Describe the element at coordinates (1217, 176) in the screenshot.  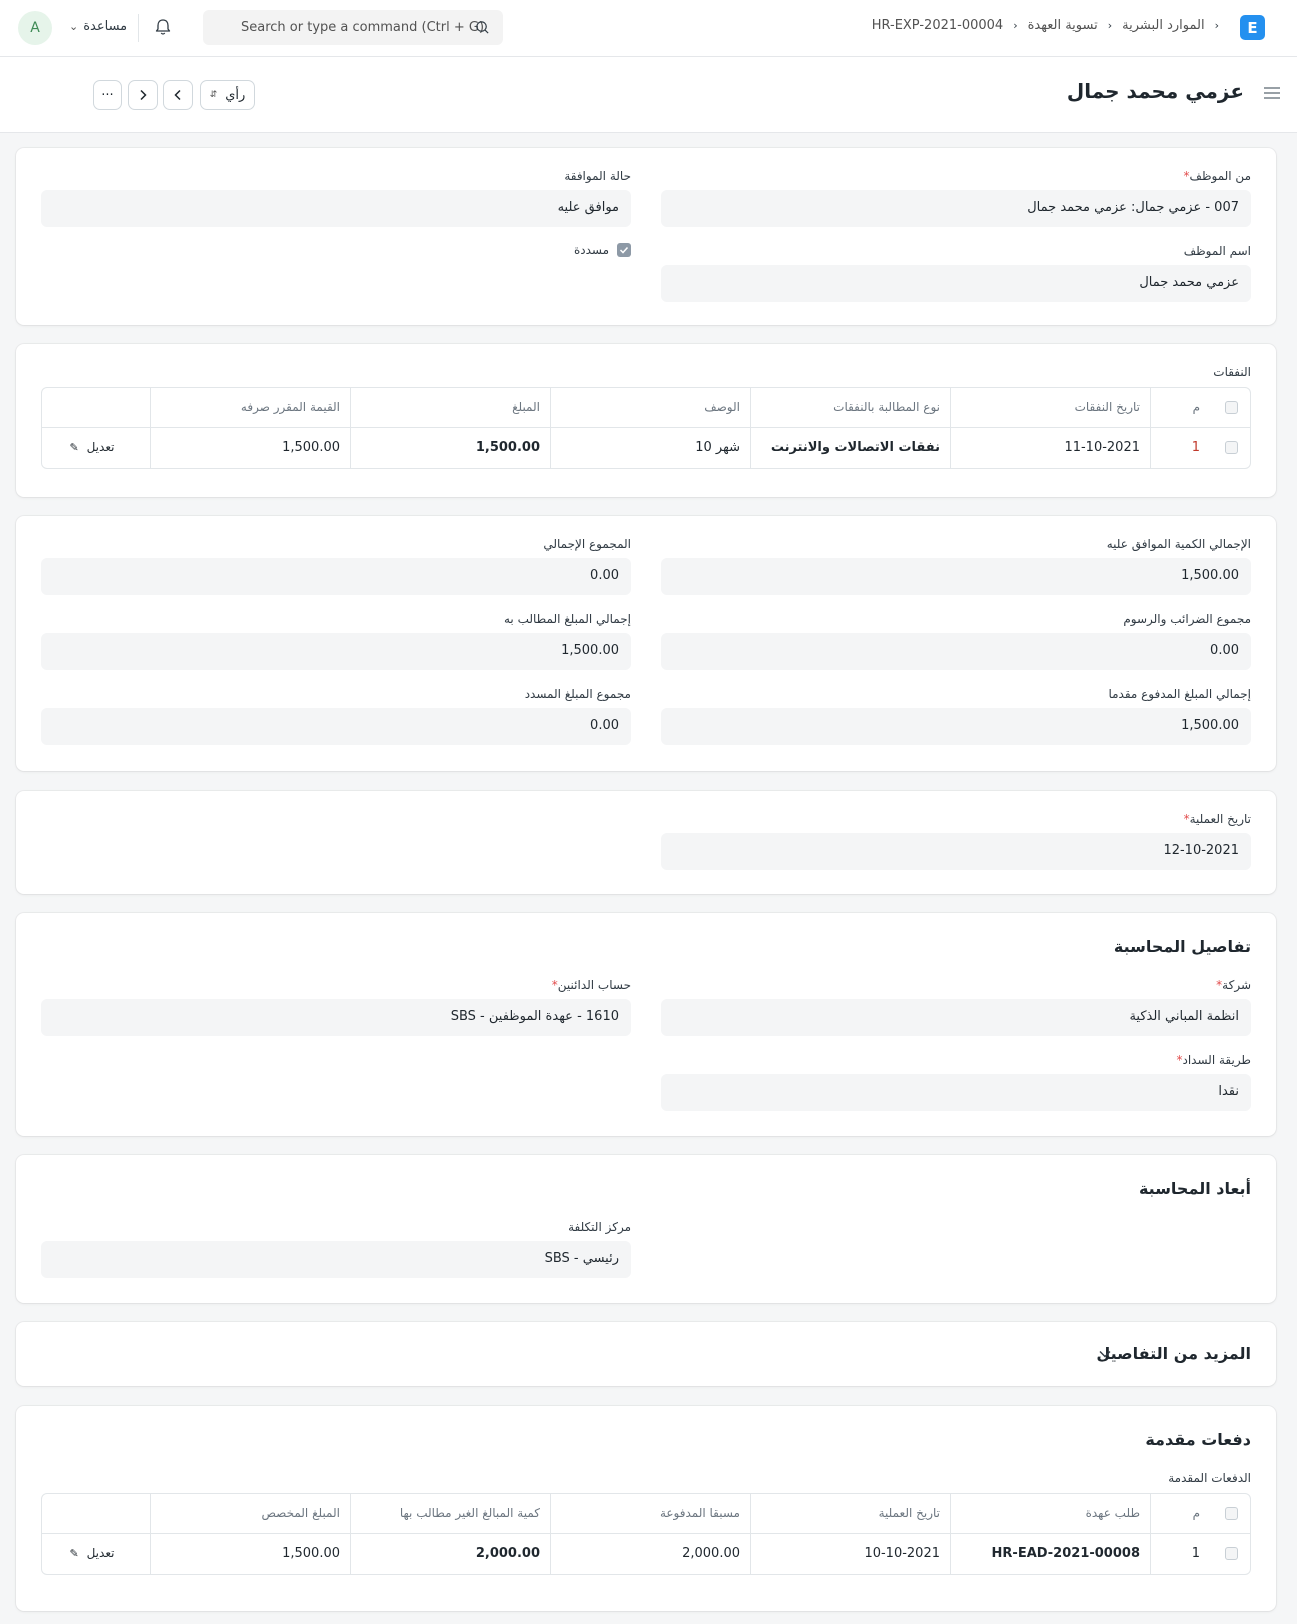
I see `from-employee-label: من الموظف*` at that location.